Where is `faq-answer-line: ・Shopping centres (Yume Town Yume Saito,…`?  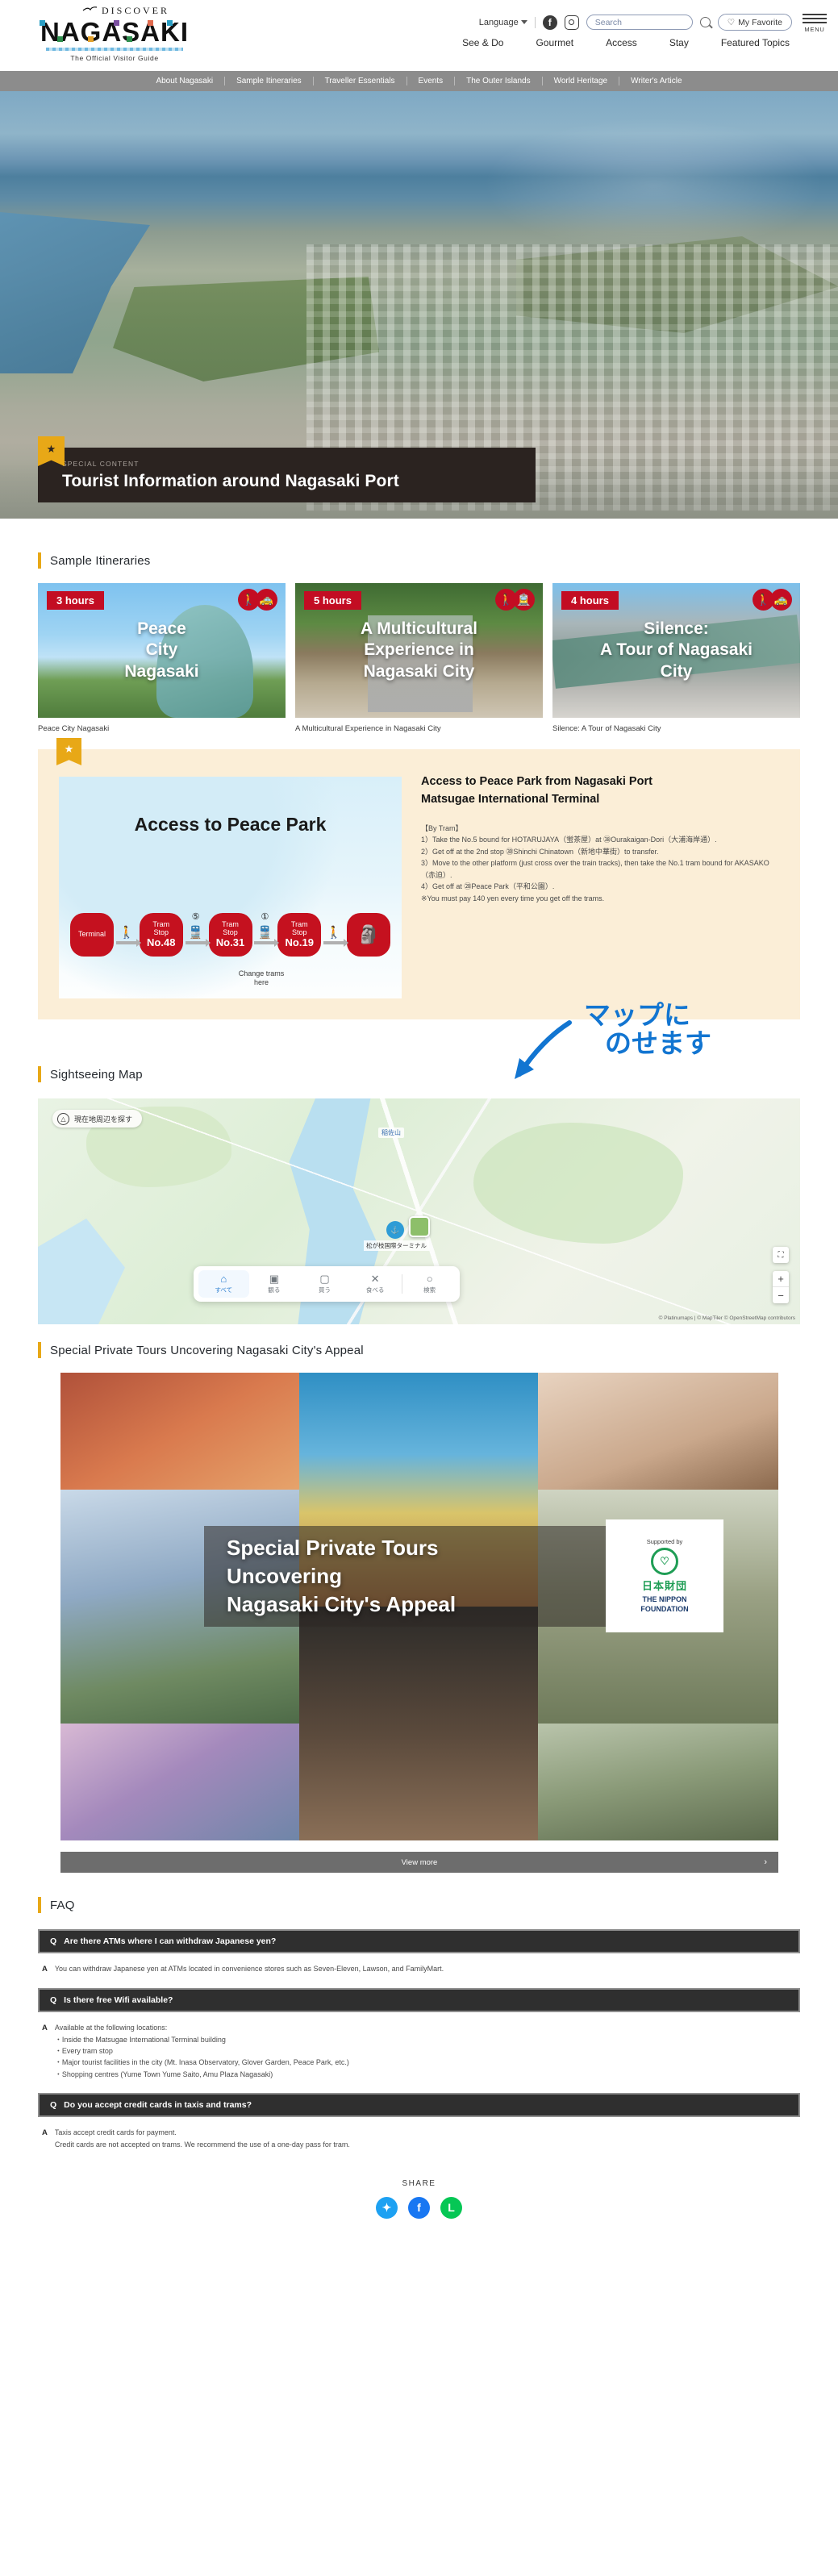 faq-answer-line: ・Shopping centres (Yume Town Yume Saito,… is located at coordinates (164, 2074).